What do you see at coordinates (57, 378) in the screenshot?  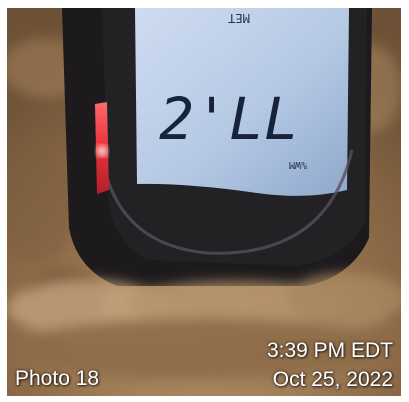 I see `photo-label: Photo 18` at bounding box center [57, 378].